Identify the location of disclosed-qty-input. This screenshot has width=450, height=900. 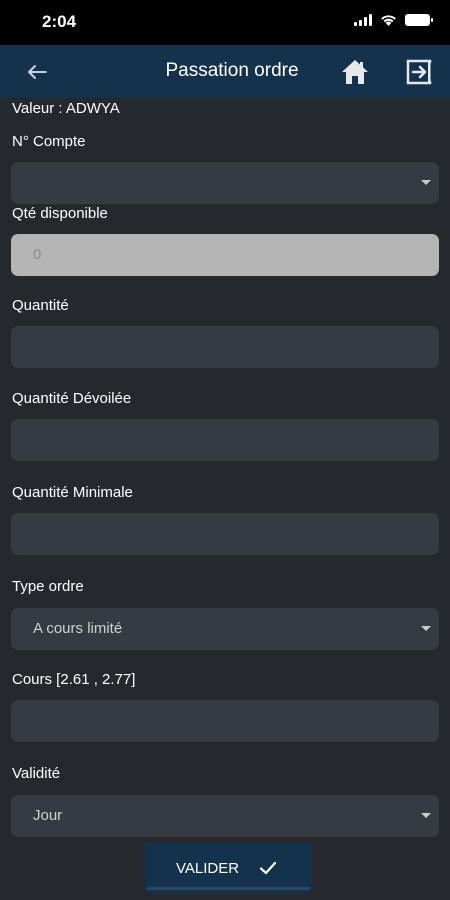
(225, 440).